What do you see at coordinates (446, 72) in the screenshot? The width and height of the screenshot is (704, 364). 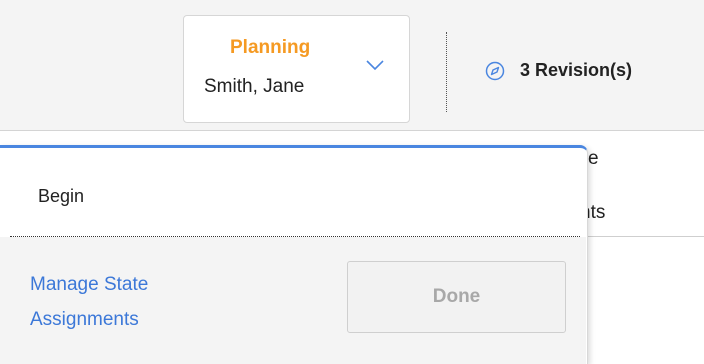 I see `toolbar-divider` at bounding box center [446, 72].